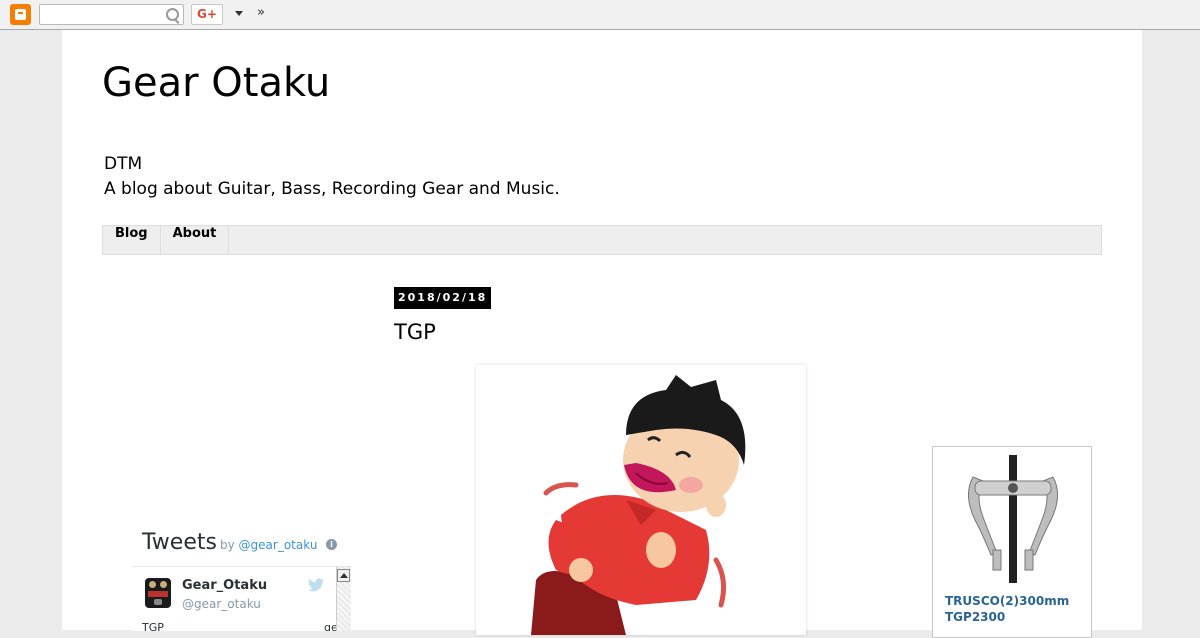 This screenshot has width=1200, height=638. I want to click on blog-description-line1: DTM, so click(123, 164).